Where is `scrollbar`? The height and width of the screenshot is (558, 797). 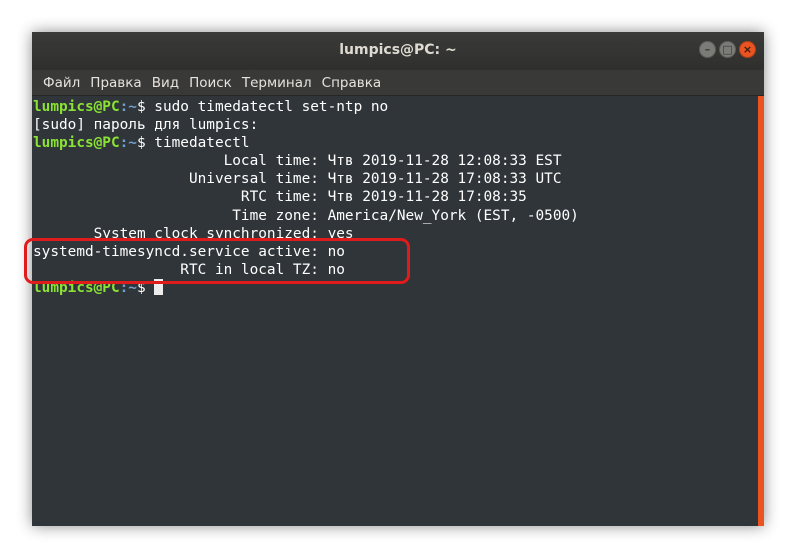
scrollbar is located at coordinates (761, 311).